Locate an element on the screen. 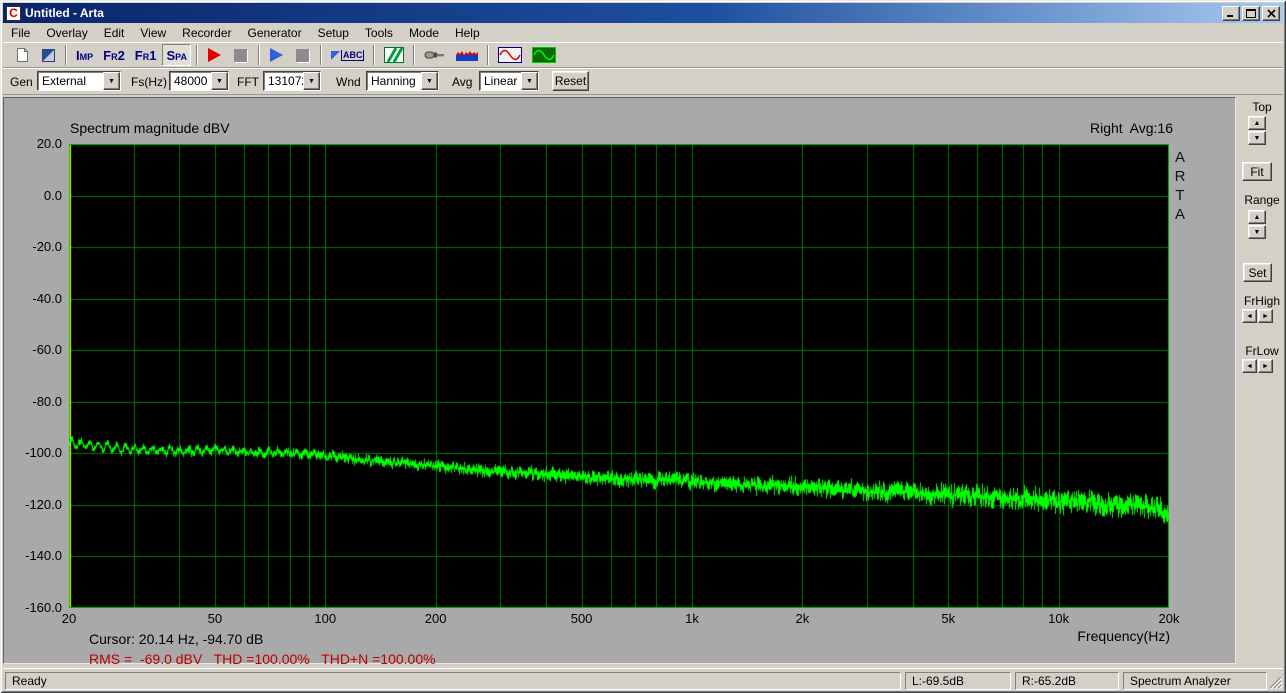 The image size is (1286, 693). y-tick-label: -100.0 is located at coordinates (43, 453).